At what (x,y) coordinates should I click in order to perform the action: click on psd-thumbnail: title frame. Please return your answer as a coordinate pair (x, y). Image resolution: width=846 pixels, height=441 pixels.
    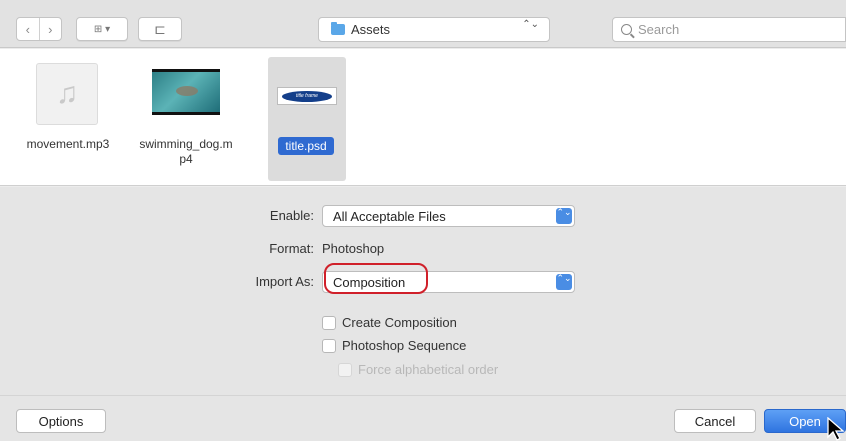
    Looking at the image, I should click on (307, 96).